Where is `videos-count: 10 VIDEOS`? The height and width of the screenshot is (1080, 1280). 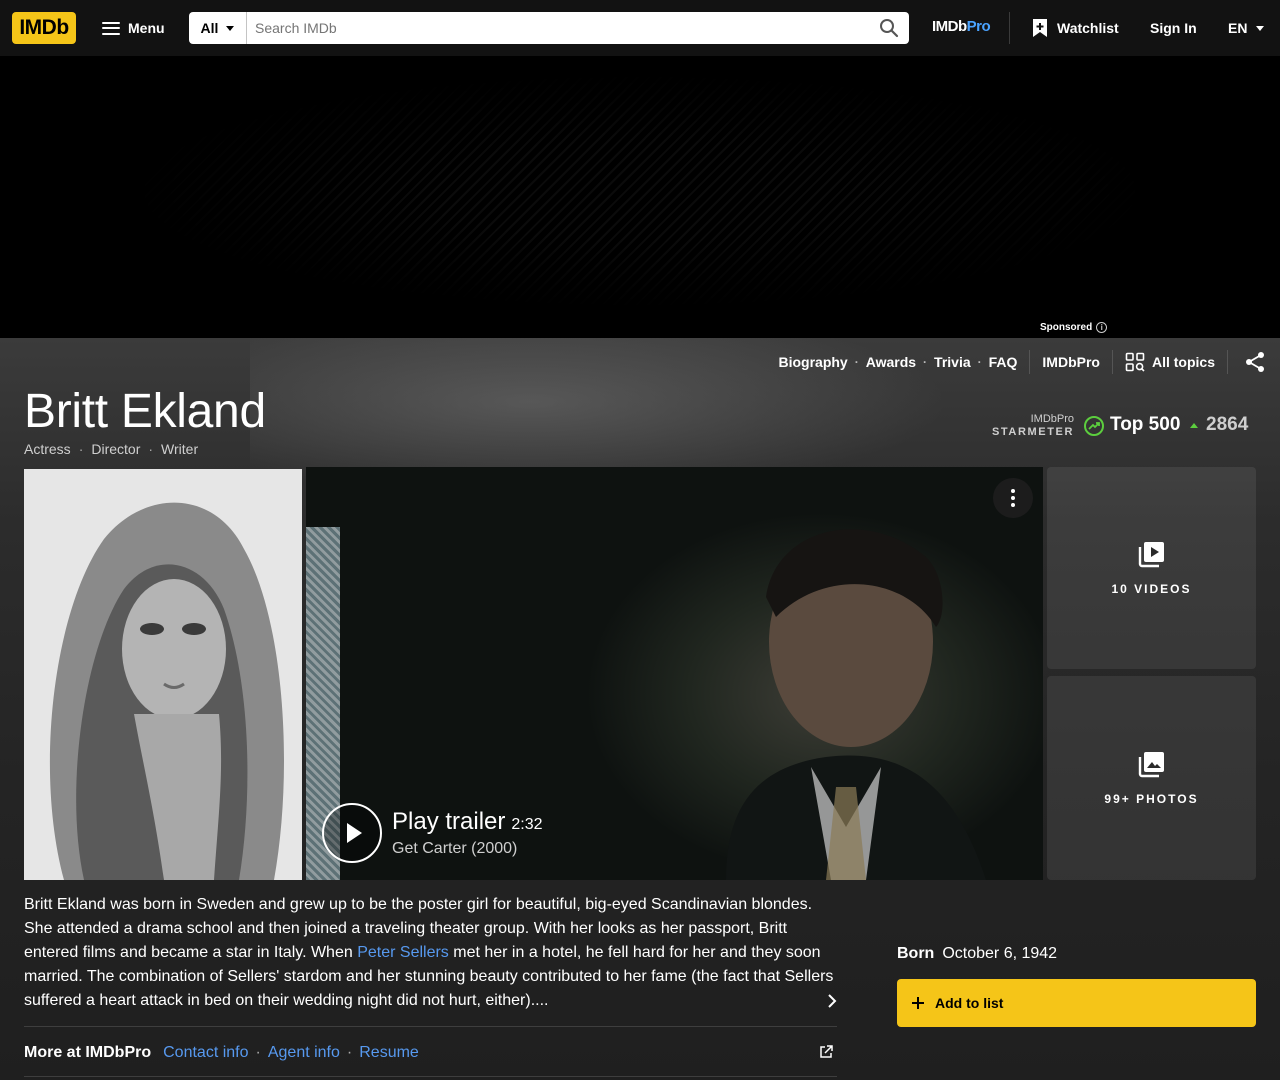
videos-count: 10 VIDEOS is located at coordinates (1151, 589).